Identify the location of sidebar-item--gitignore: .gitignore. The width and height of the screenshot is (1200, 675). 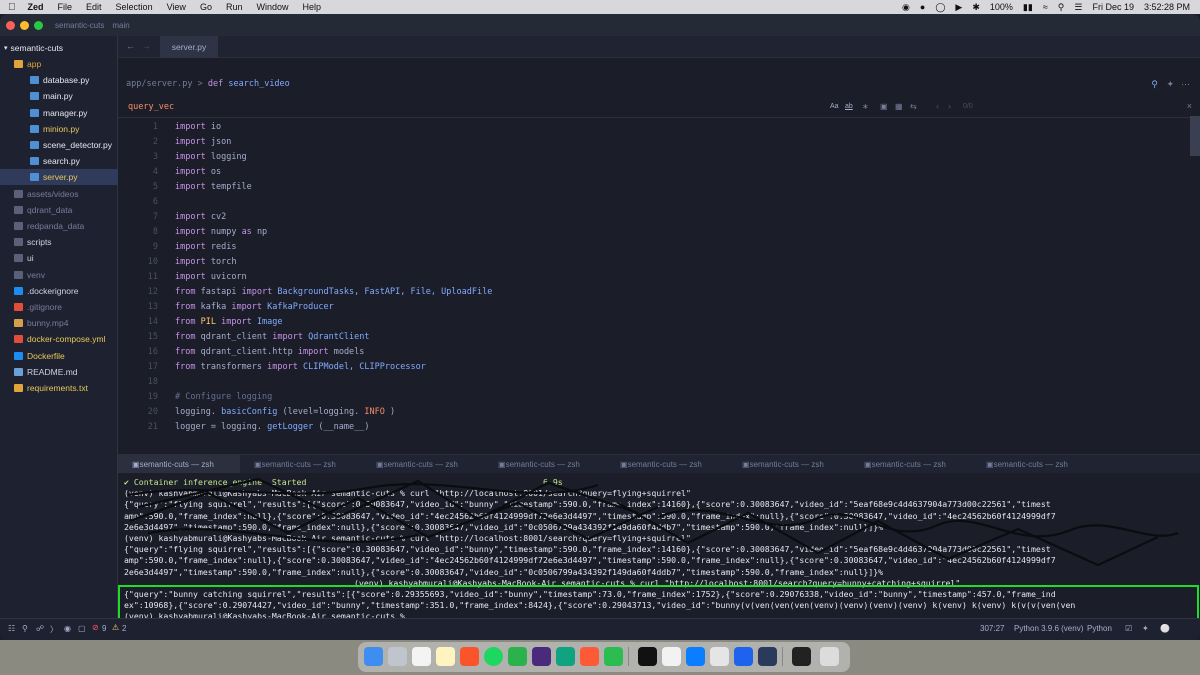
(59, 307).